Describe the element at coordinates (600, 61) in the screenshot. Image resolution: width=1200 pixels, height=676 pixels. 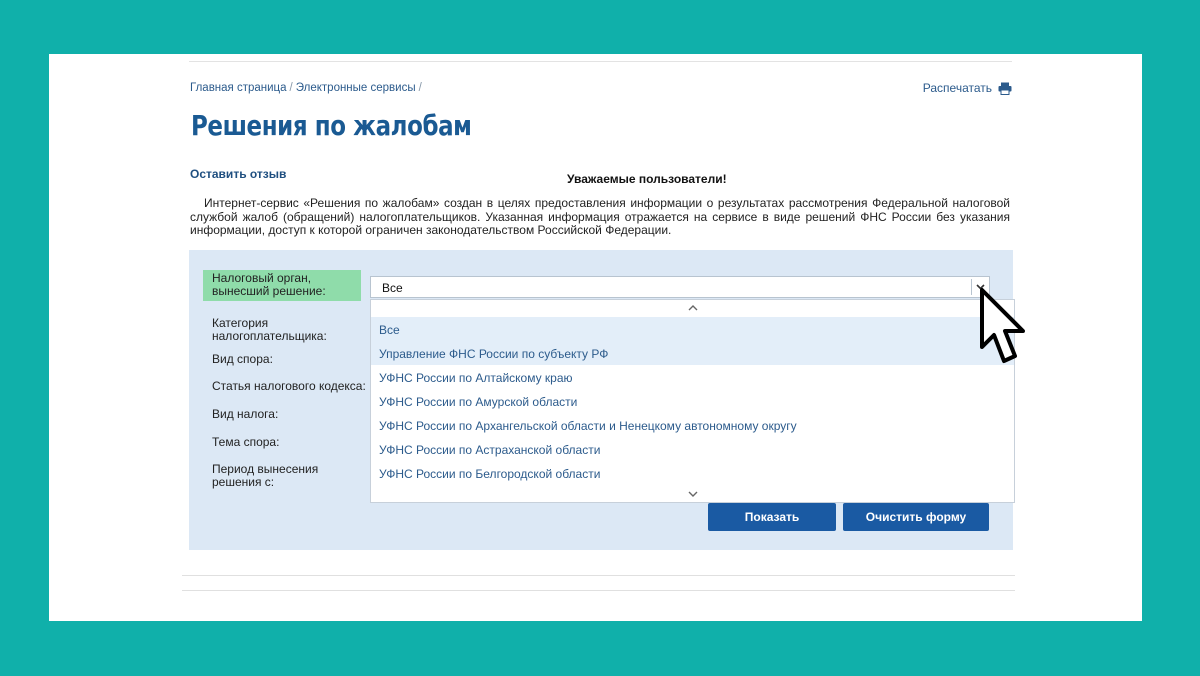
I see `top-divider` at that location.